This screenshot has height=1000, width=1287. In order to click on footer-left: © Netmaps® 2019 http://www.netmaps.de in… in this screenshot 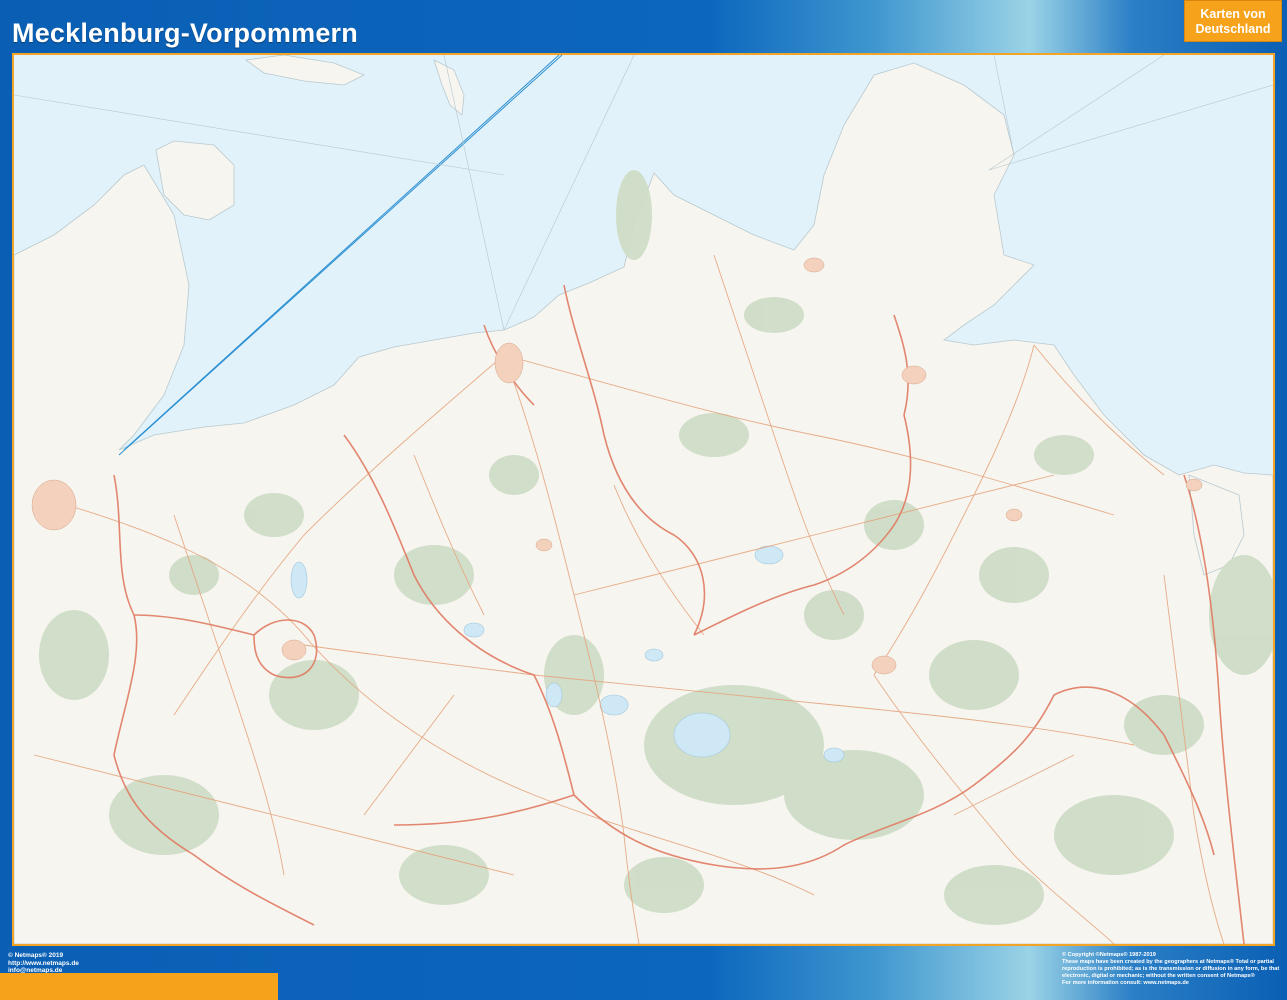, I will do `click(43, 963)`.